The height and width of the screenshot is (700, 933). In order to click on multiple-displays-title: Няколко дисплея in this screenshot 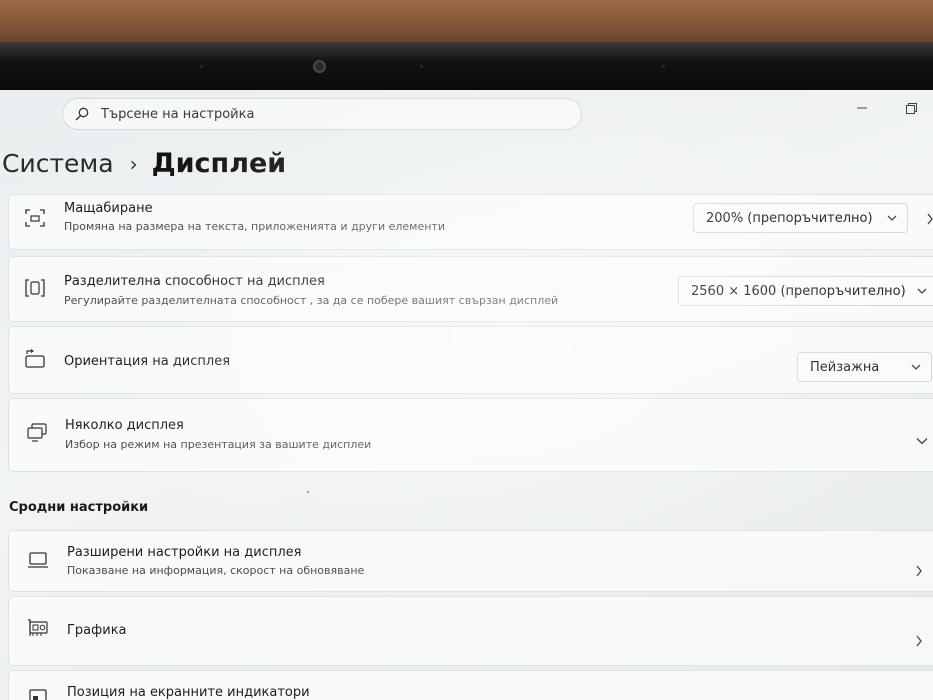, I will do `click(124, 425)`.